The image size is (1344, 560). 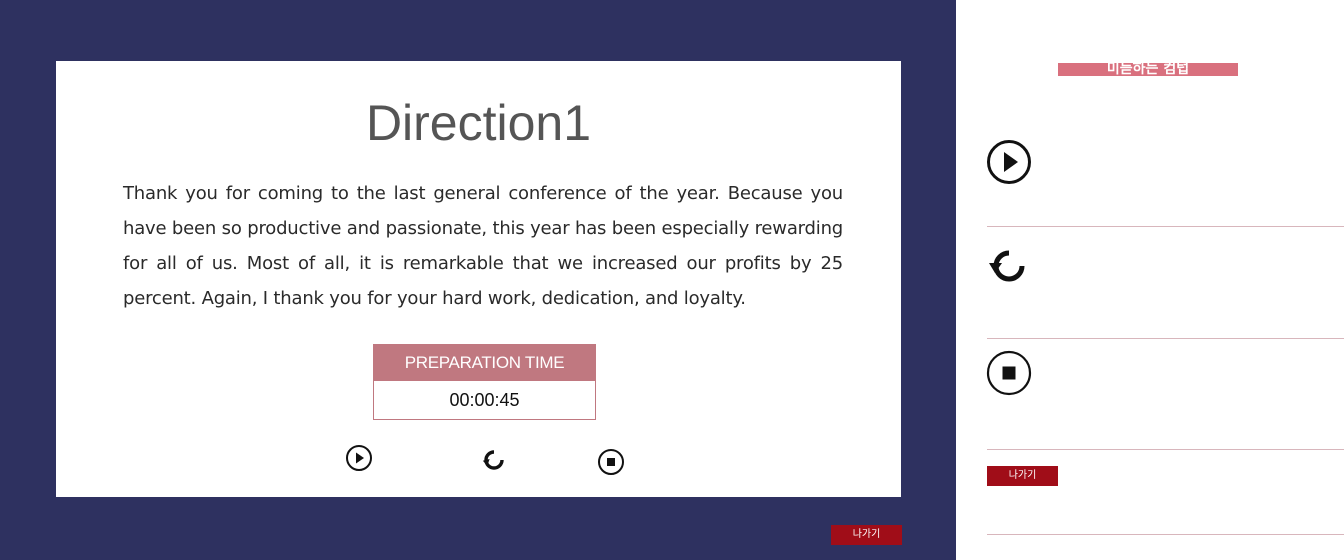 I want to click on side-stop-button, so click(x=1009, y=373).